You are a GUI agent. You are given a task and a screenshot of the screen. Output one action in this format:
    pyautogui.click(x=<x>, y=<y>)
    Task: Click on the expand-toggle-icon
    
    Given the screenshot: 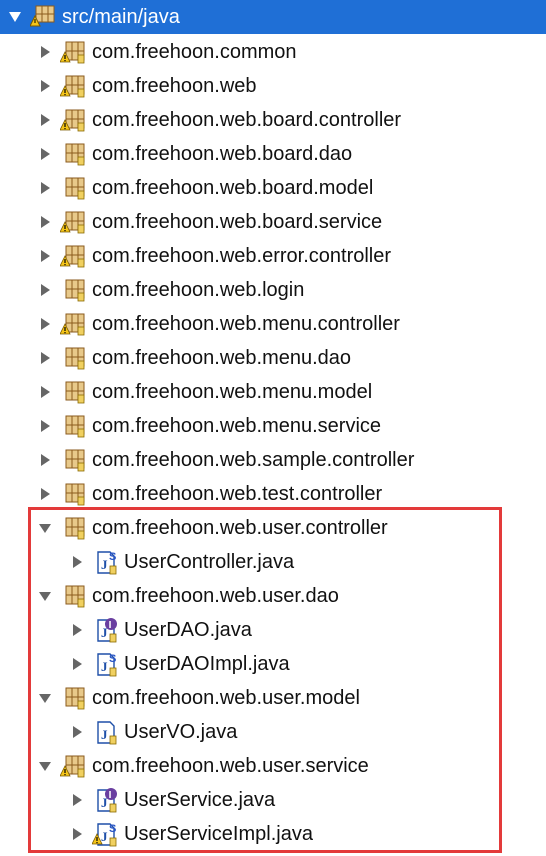 What is the action you would take?
    pyautogui.click(x=15, y=17)
    